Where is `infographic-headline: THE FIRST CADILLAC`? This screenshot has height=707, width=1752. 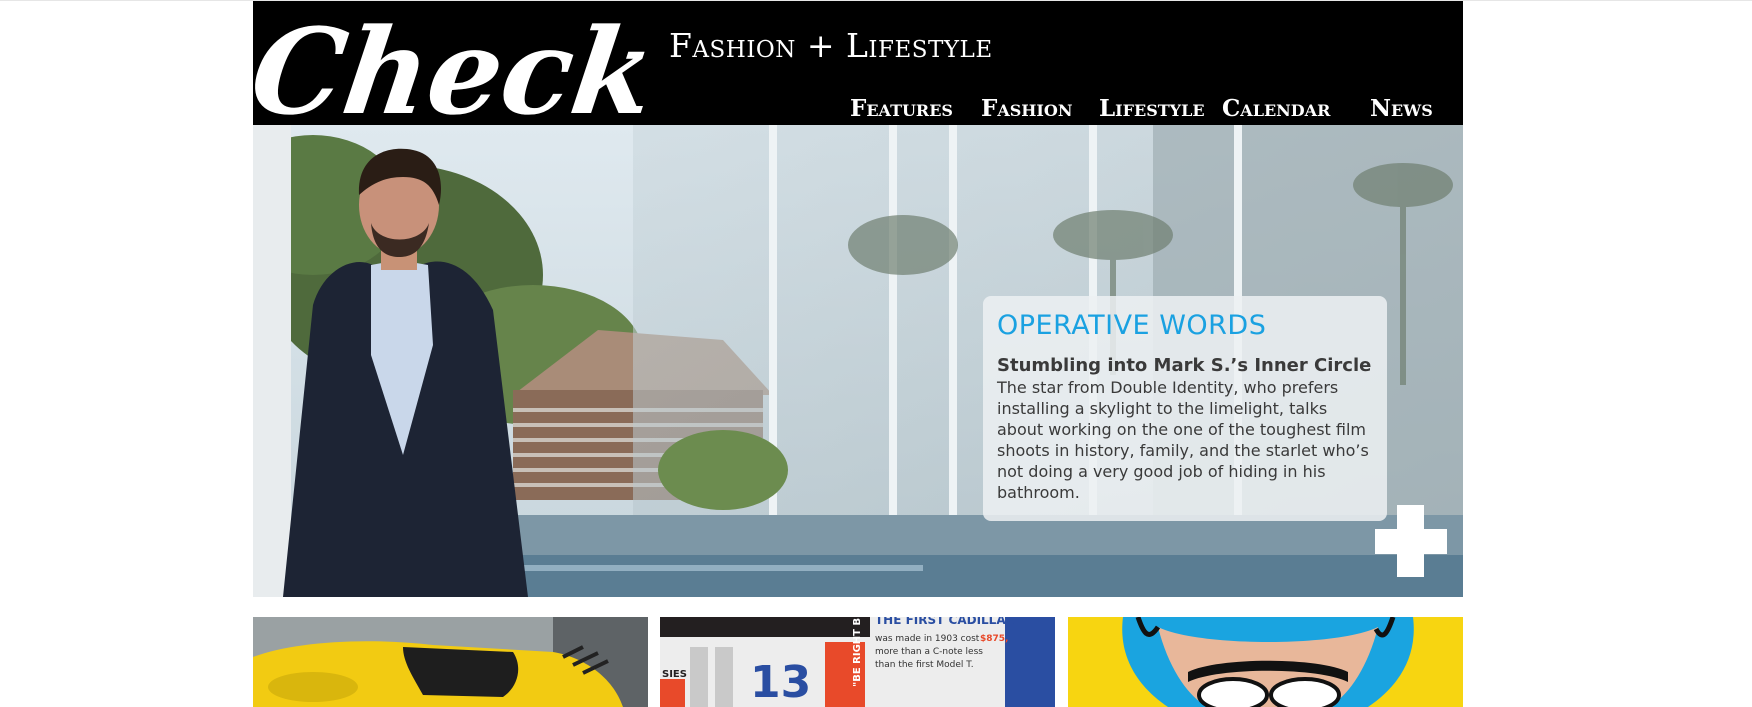 infographic-headline: THE FIRST CADILLAC is located at coordinates (945, 622).